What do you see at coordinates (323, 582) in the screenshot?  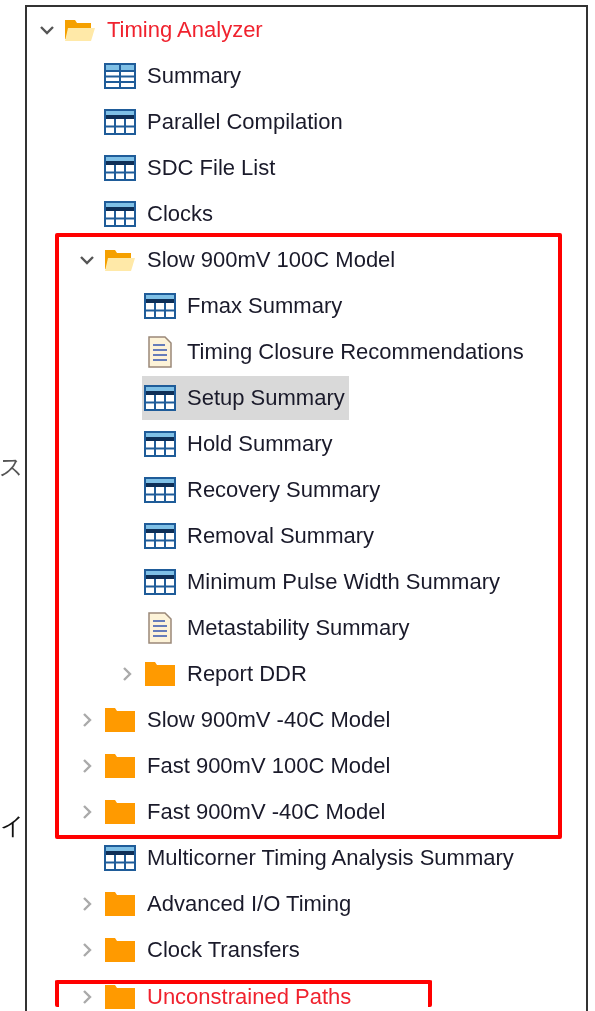 I see `tree-item: Minimum Pulse Width Summary` at bounding box center [323, 582].